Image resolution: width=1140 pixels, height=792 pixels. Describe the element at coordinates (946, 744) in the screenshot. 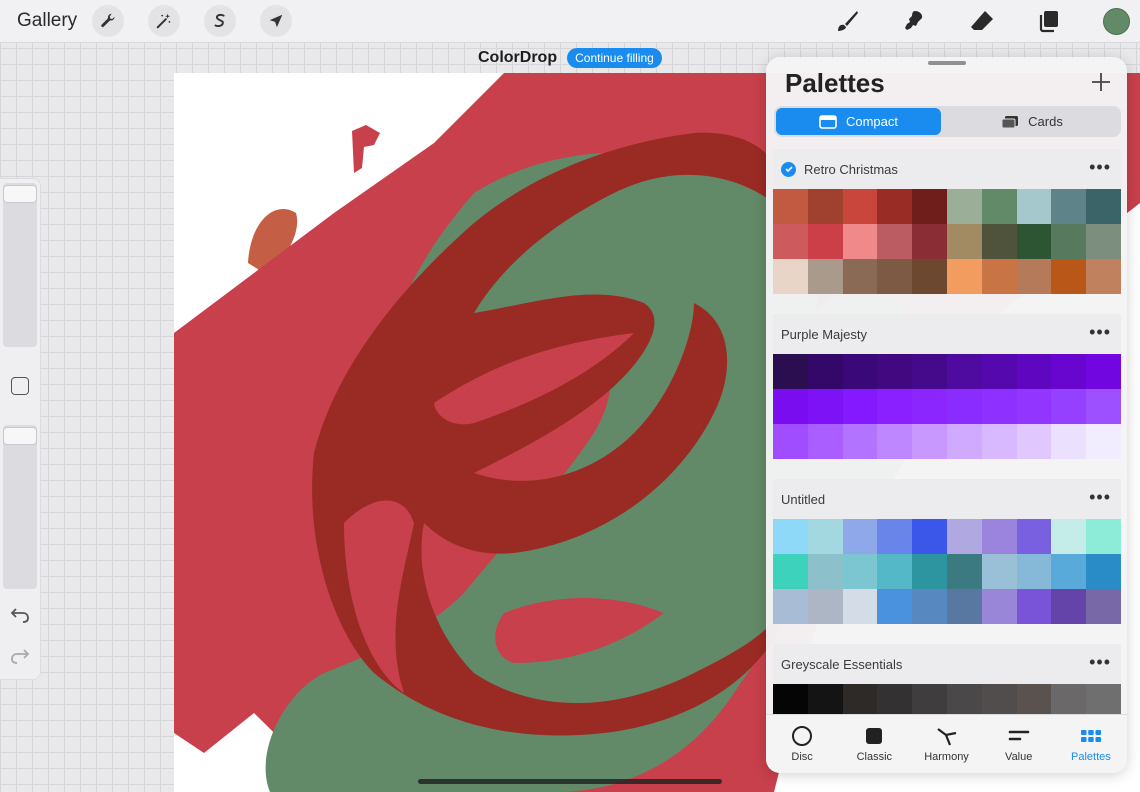

I see `tab-harmony: Harmony` at that location.